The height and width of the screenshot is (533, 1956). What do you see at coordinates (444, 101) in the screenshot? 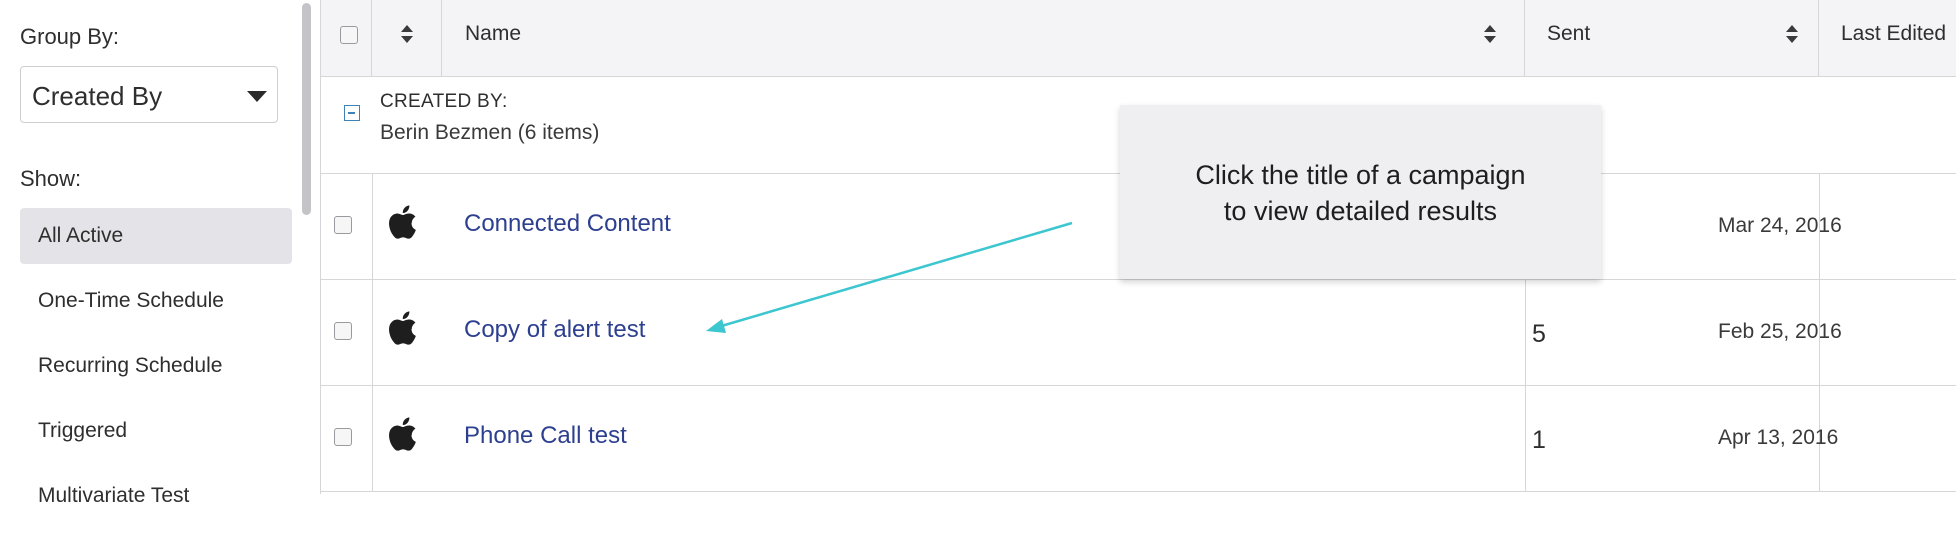
I see `group-title: CREATED BY:` at bounding box center [444, 101].